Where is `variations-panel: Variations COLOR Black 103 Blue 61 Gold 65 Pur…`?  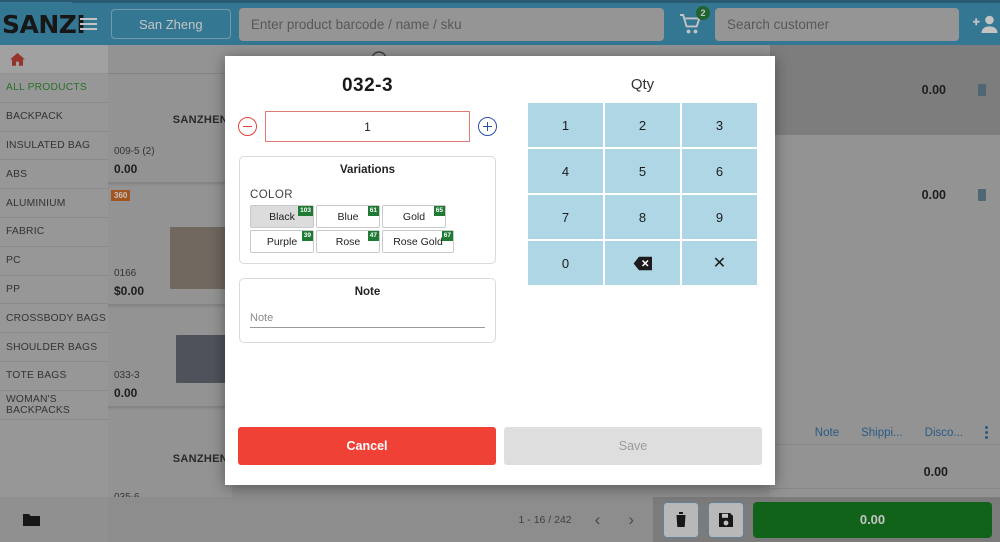
variations-panel: Variations COLOR Black 103 Blue 61 Gold 65 Pur… is located at coordinates (367, 210).